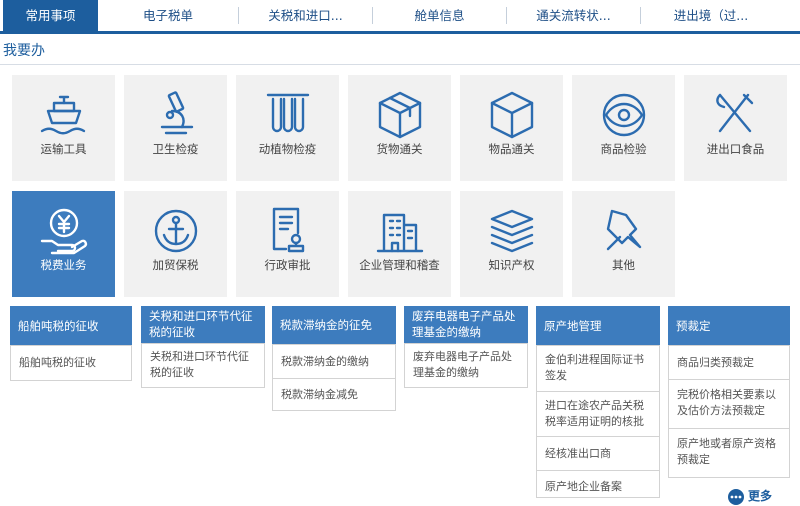  Describe the element at coordinates (439, 15) in the screenshot. I see `tab-manifest-info: 舱单信息` at that location.